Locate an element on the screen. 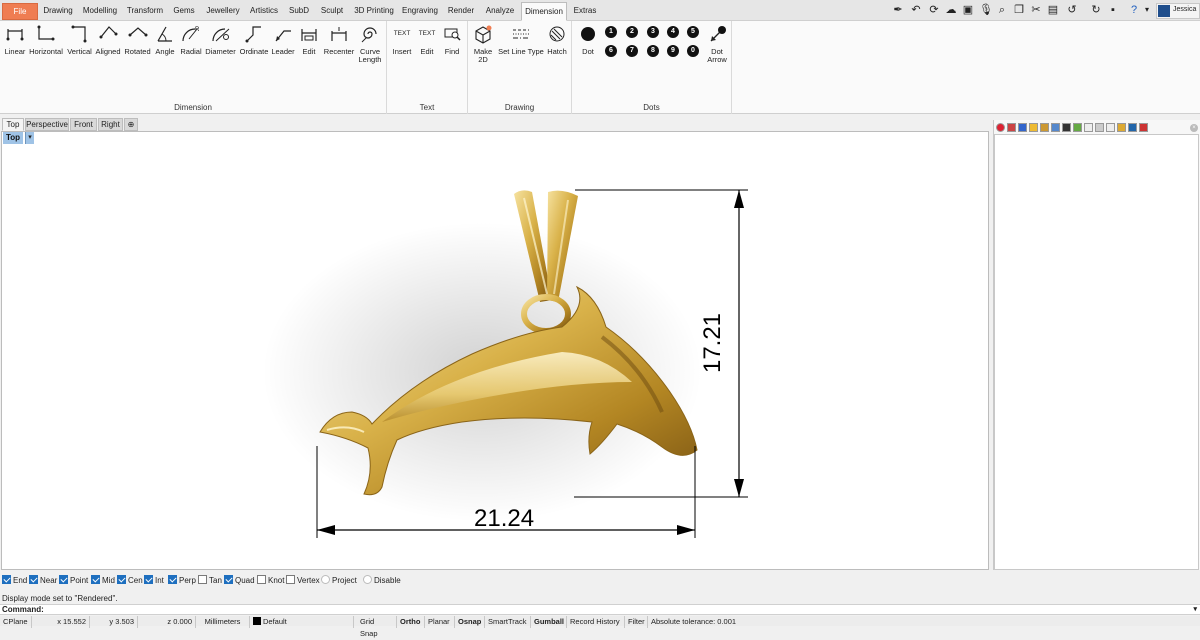 The width and height of the screenshot is (1200, 640). tab-front: Front is located at coordinates (83, 124).